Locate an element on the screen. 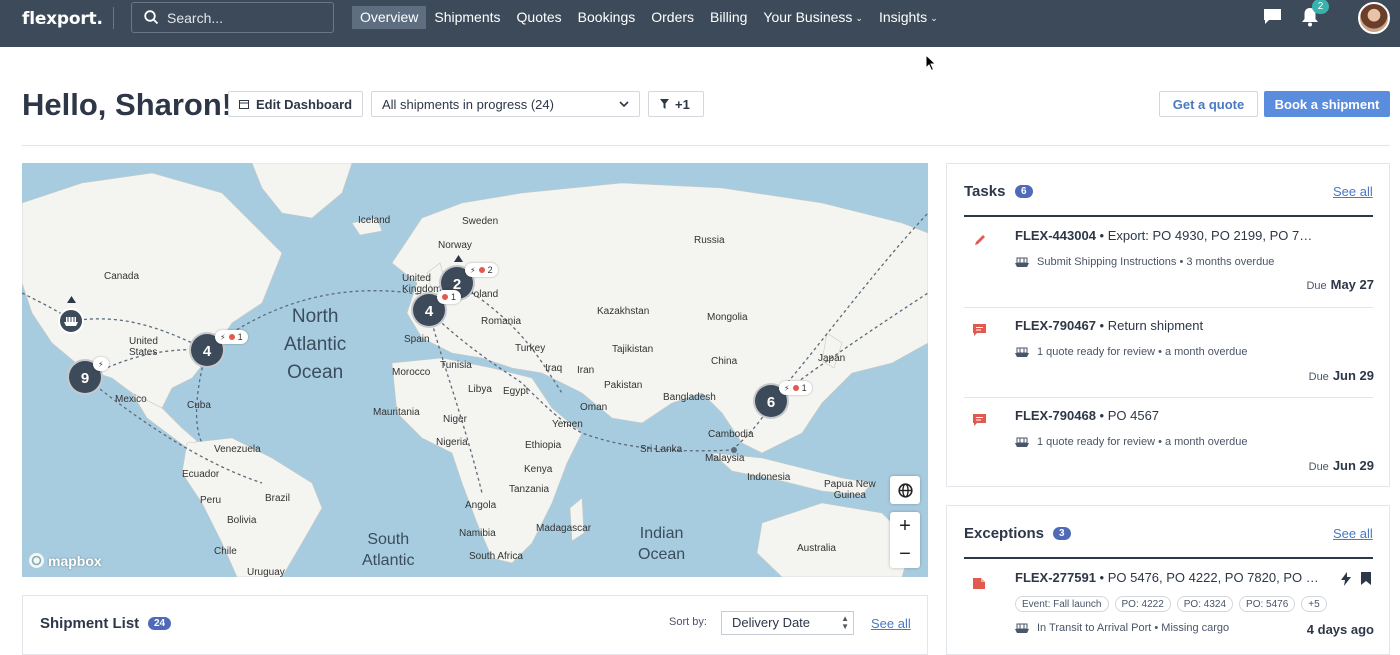 This screenshot has width=1400, height=655. ocean-label-south-atlantic-text: South Atlantic is located at coordinates (388, 550).